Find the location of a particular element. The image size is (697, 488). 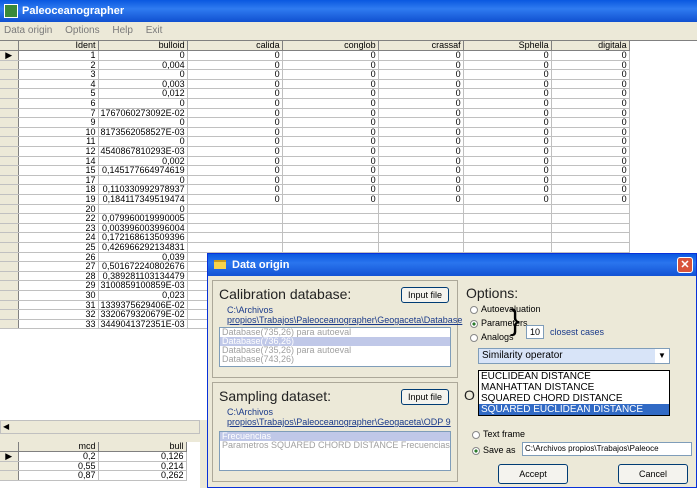

table-cell: 3320679320679E-02 is located at coordinates (143, 314).